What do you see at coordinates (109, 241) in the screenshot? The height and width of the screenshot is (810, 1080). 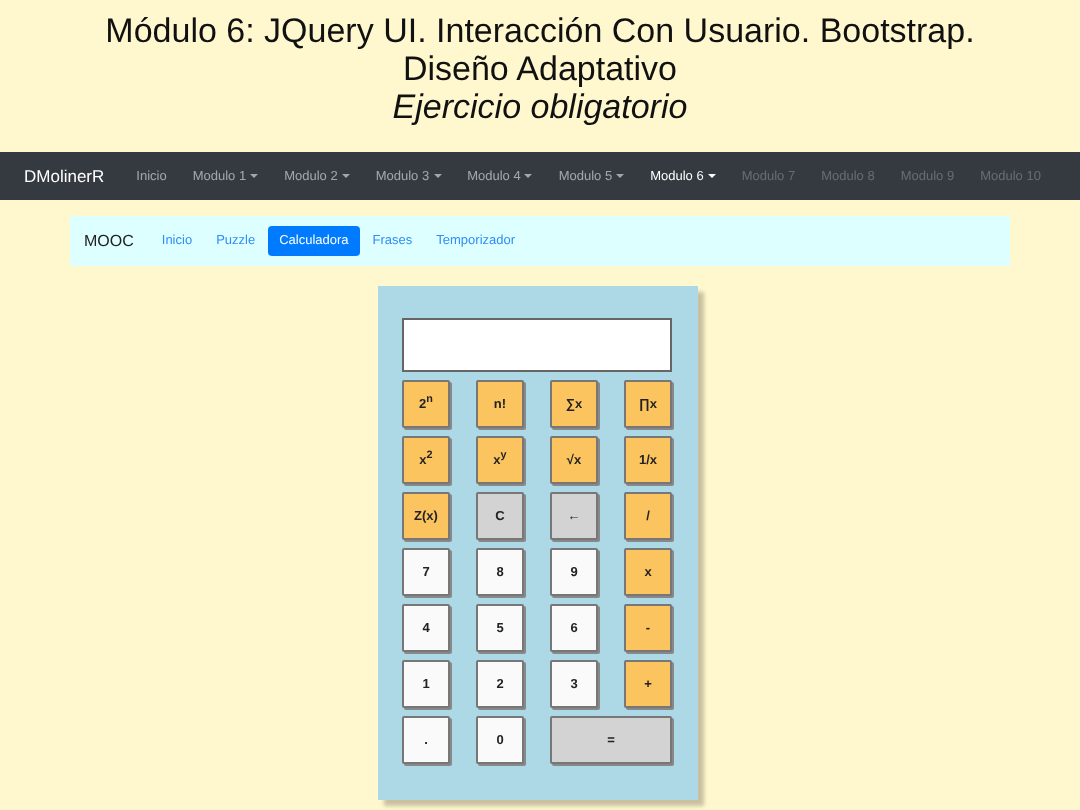 I see `subnav-brand: MOOC` at bounding box center [109, 241].